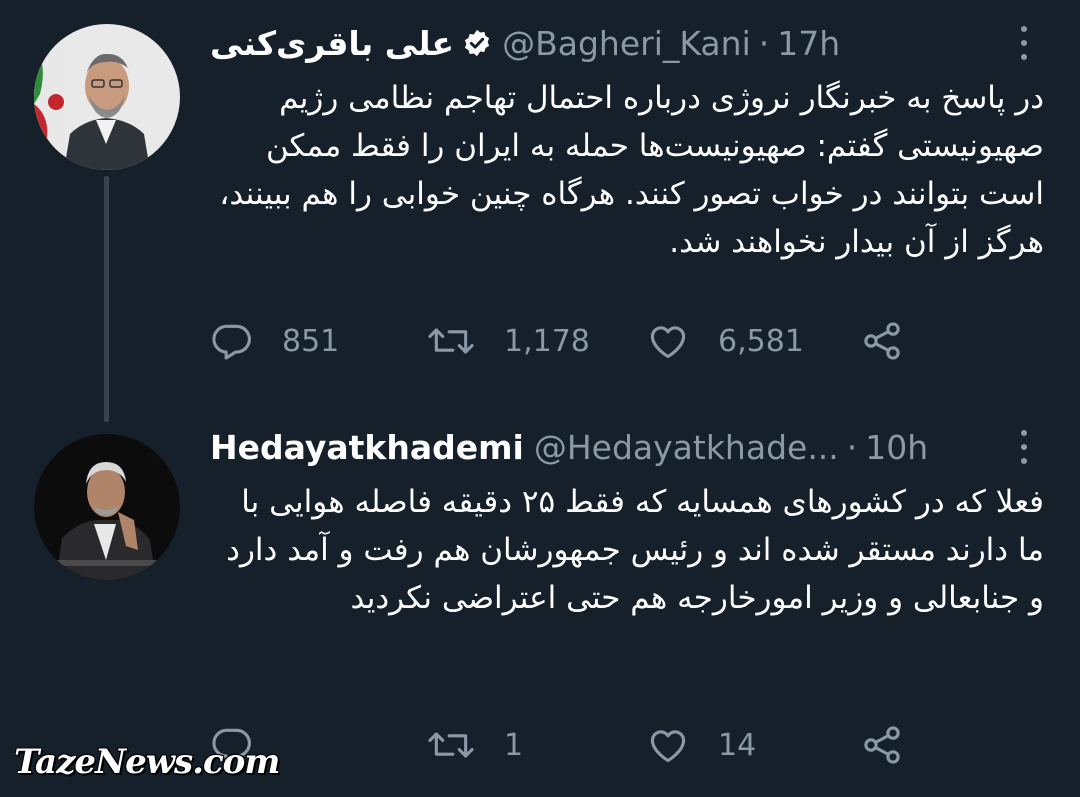  I want to click on retweet-count: 1, so click(514, 745).